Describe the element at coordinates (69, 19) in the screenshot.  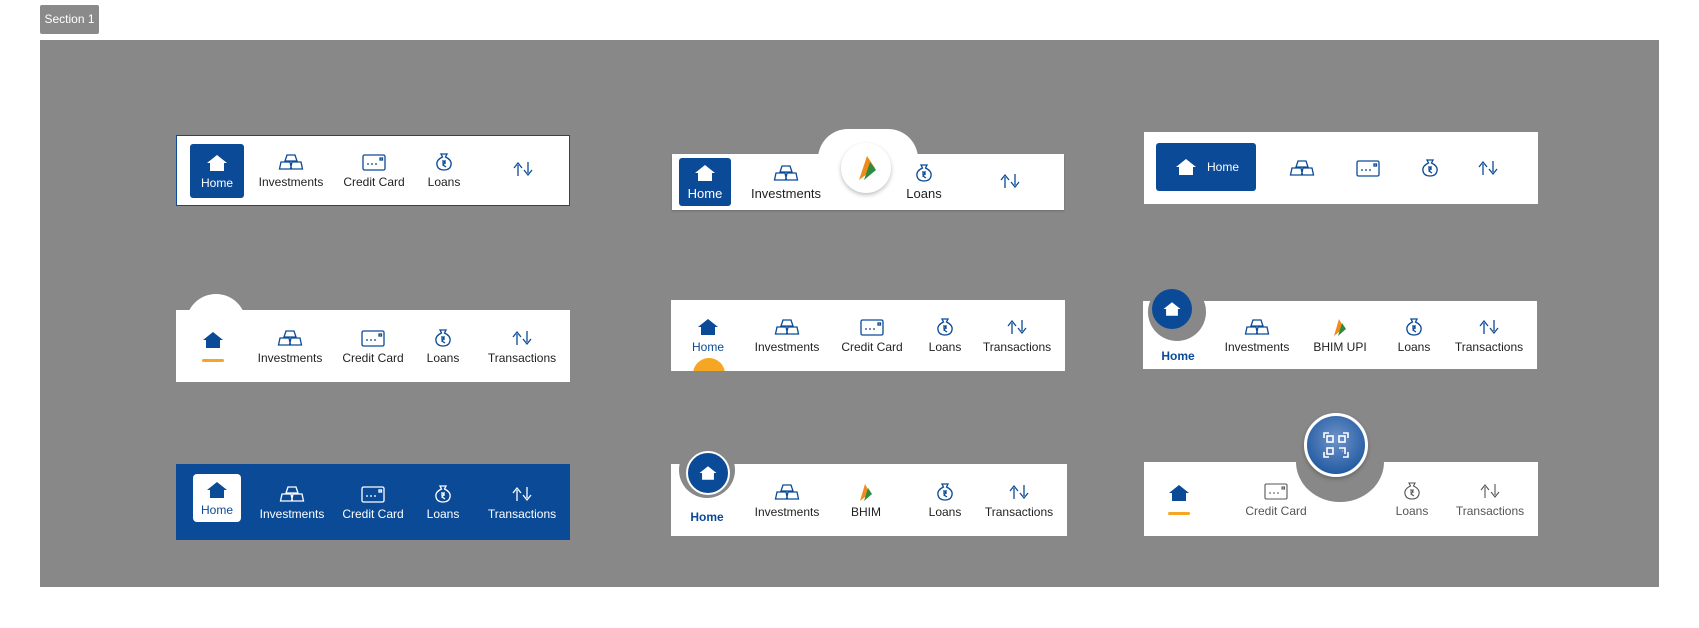
I see `section-label: Section 1` at that location.